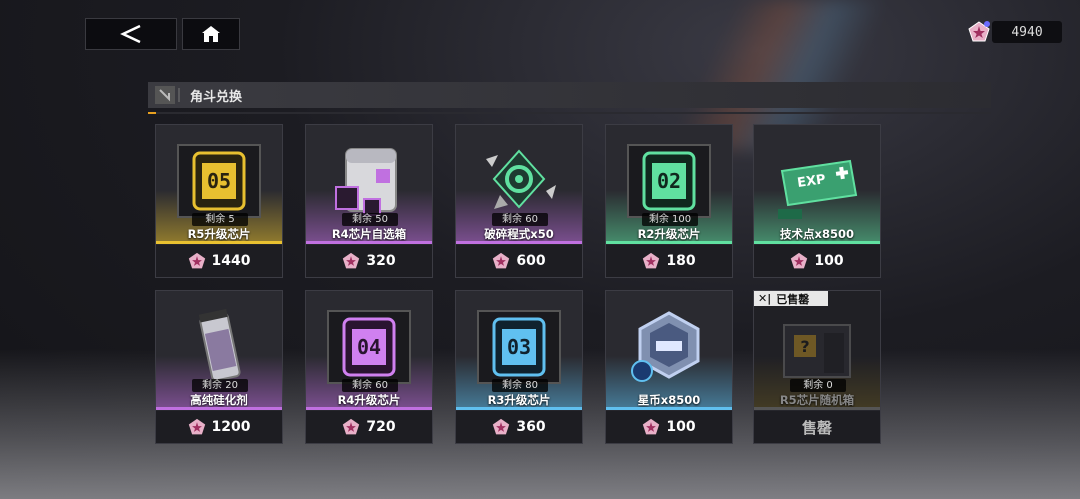 The width and height of the screenshot is (1080, 499). I want to click on stock-label: 剩余 100, so click(670, 219).